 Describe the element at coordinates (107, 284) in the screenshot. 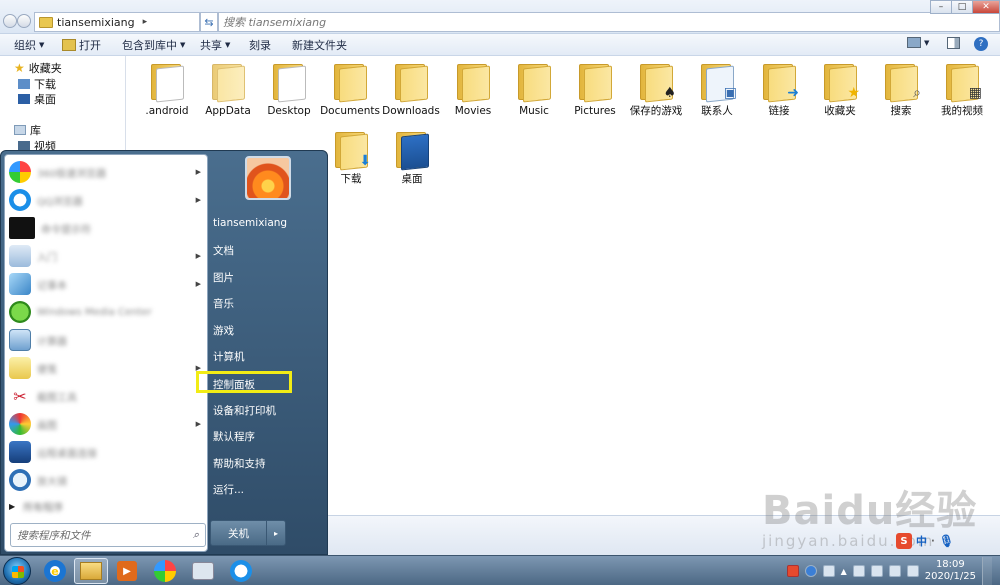

I see `program-item: 记事本 ▶` at that location.